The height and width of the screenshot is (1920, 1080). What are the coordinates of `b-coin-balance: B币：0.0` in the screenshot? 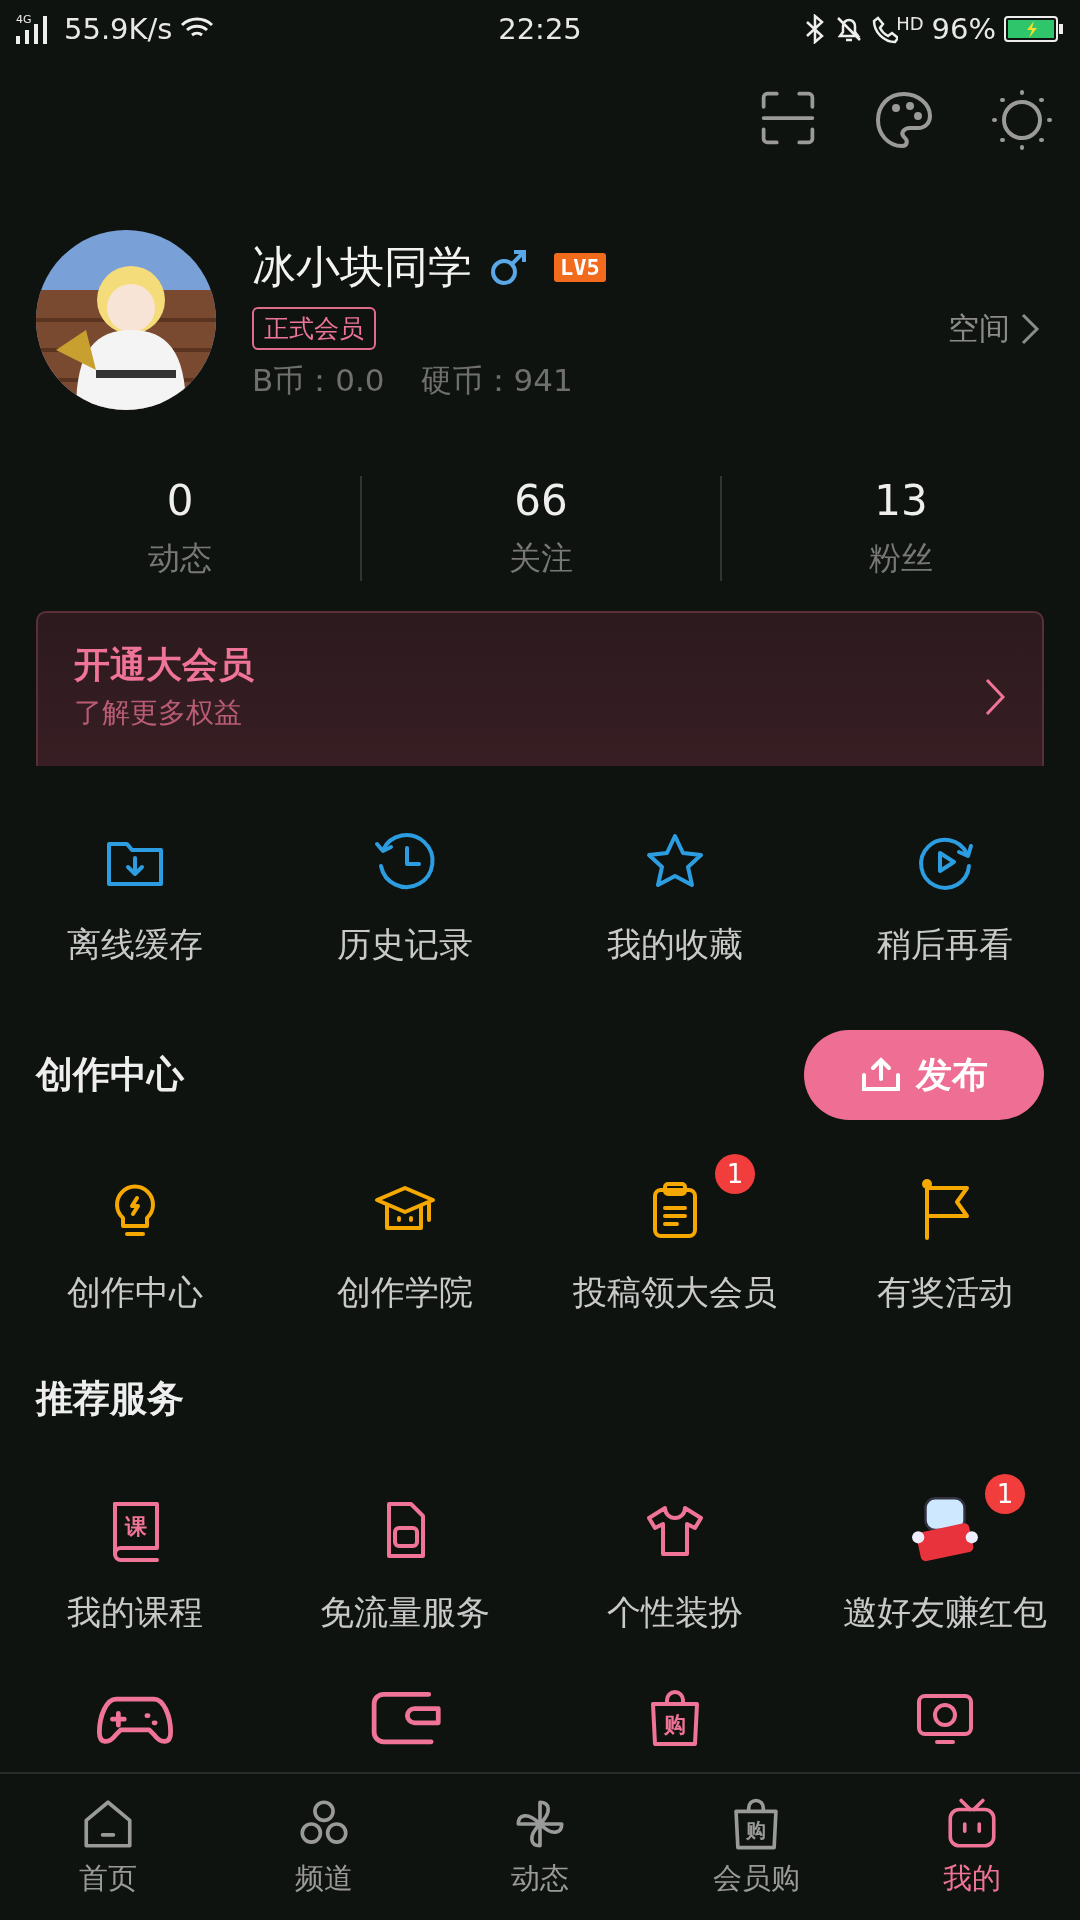 It's located at (318, 380).